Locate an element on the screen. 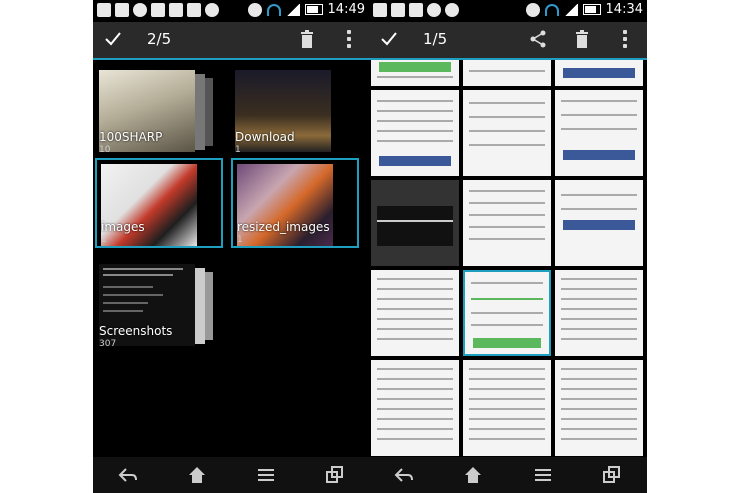 This screenshot has height=493, width=740. status-time: 14:34 is located at coordinates (624, 9).